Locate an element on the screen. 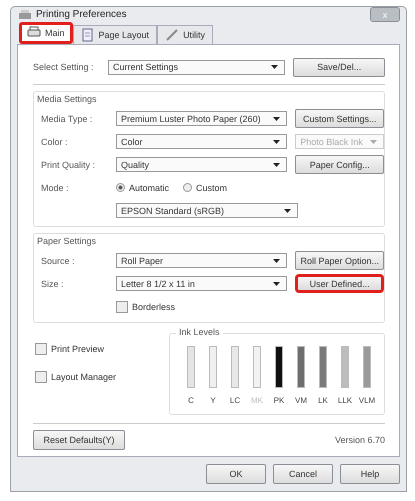 The image size is (415, 501). ink-label: C is located at coordinates (191, 400).